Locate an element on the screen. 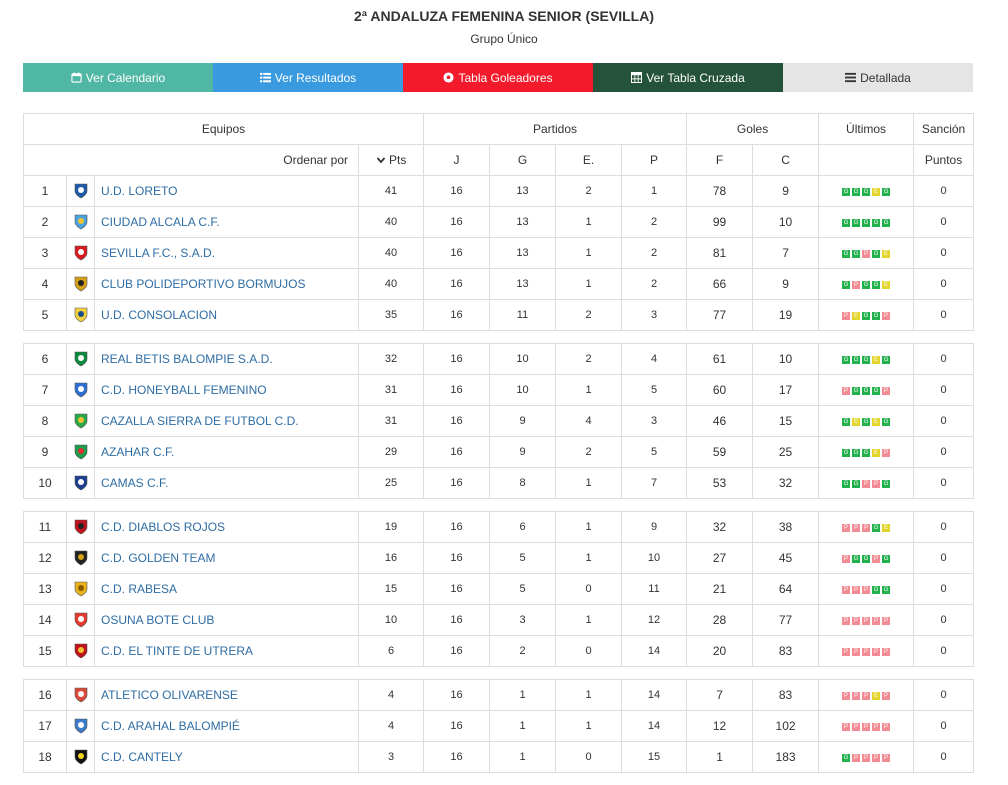 This screenshot has height=785, width=1008. last-results-cell: GGGEG is located at coordinates (866, 191).